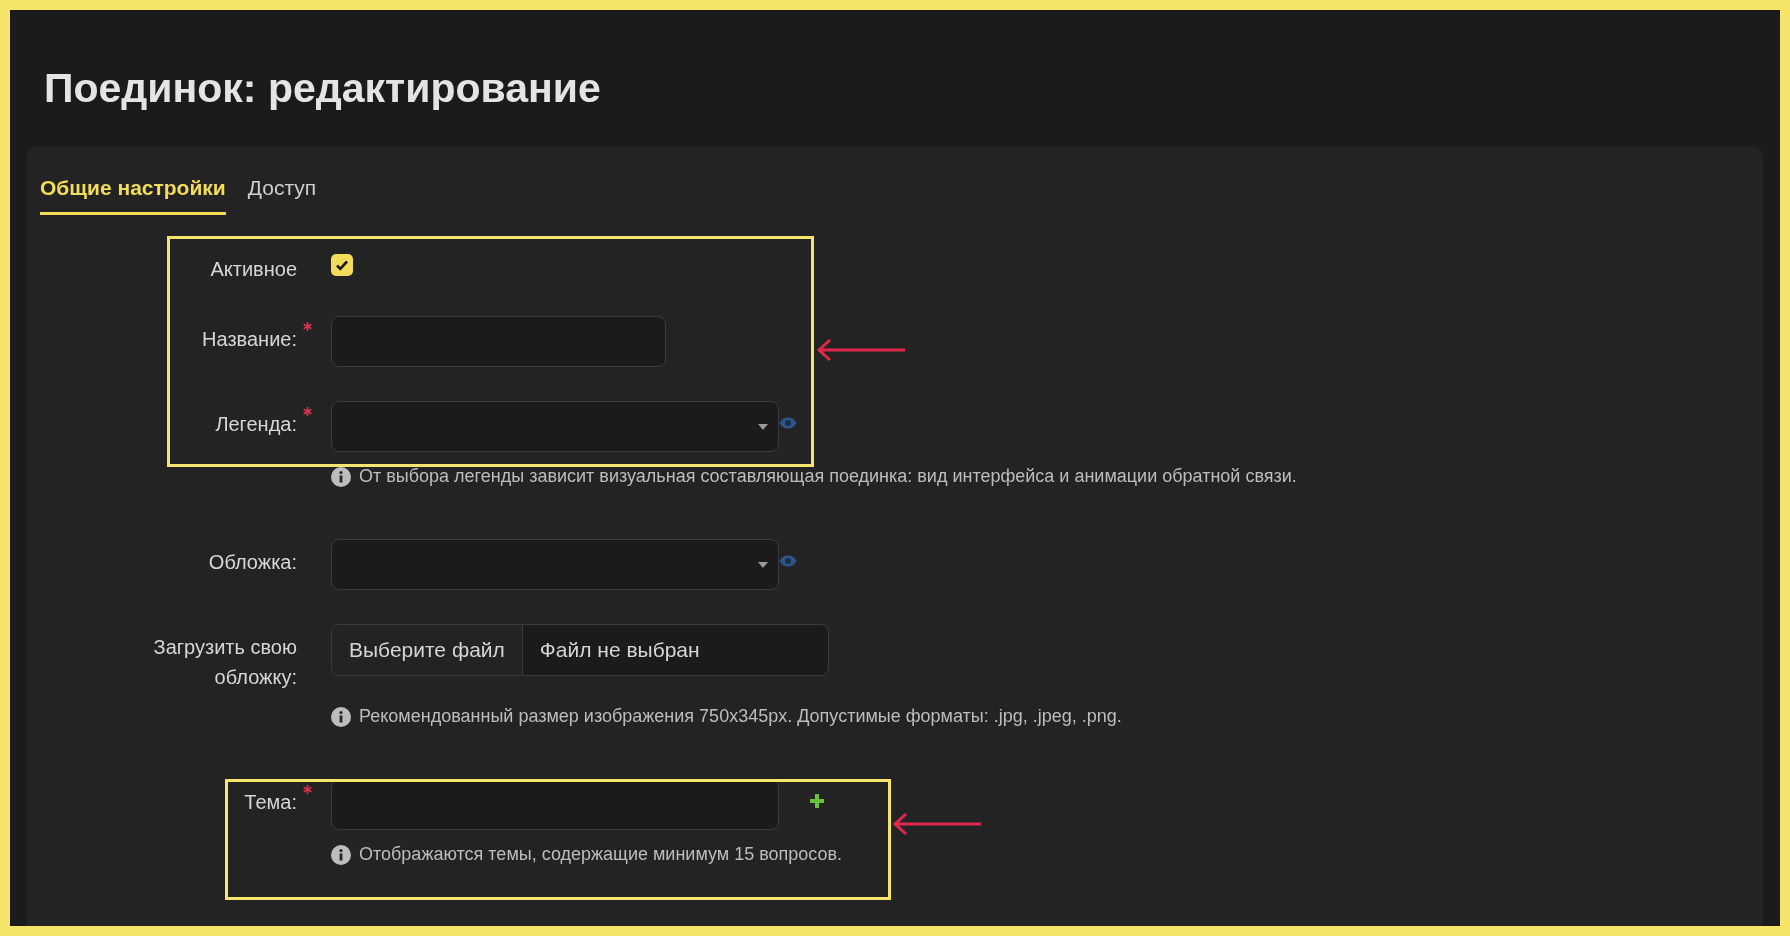 This screenshot has width=1790, height=936. What do you see at coordinates (427, 650) in the screenshot?
I see `choose-file-button: Выберите файл` at bounding box center [427, 650].